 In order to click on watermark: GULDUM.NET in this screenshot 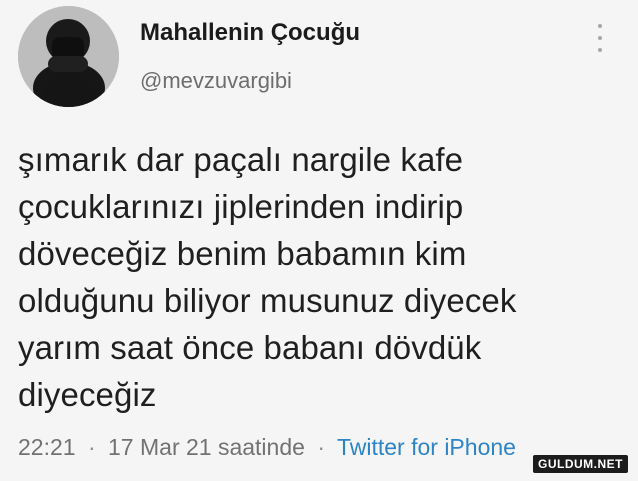, I will do `click(580, 464)`.